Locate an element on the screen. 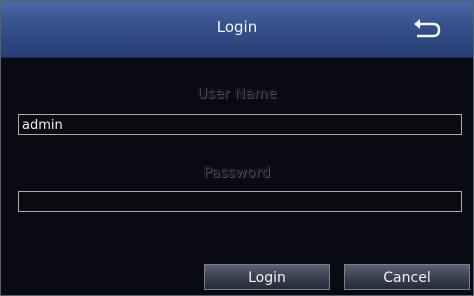 This screenshot has width=474, height=296. username-field: admin is located at coordinates (240, 124).